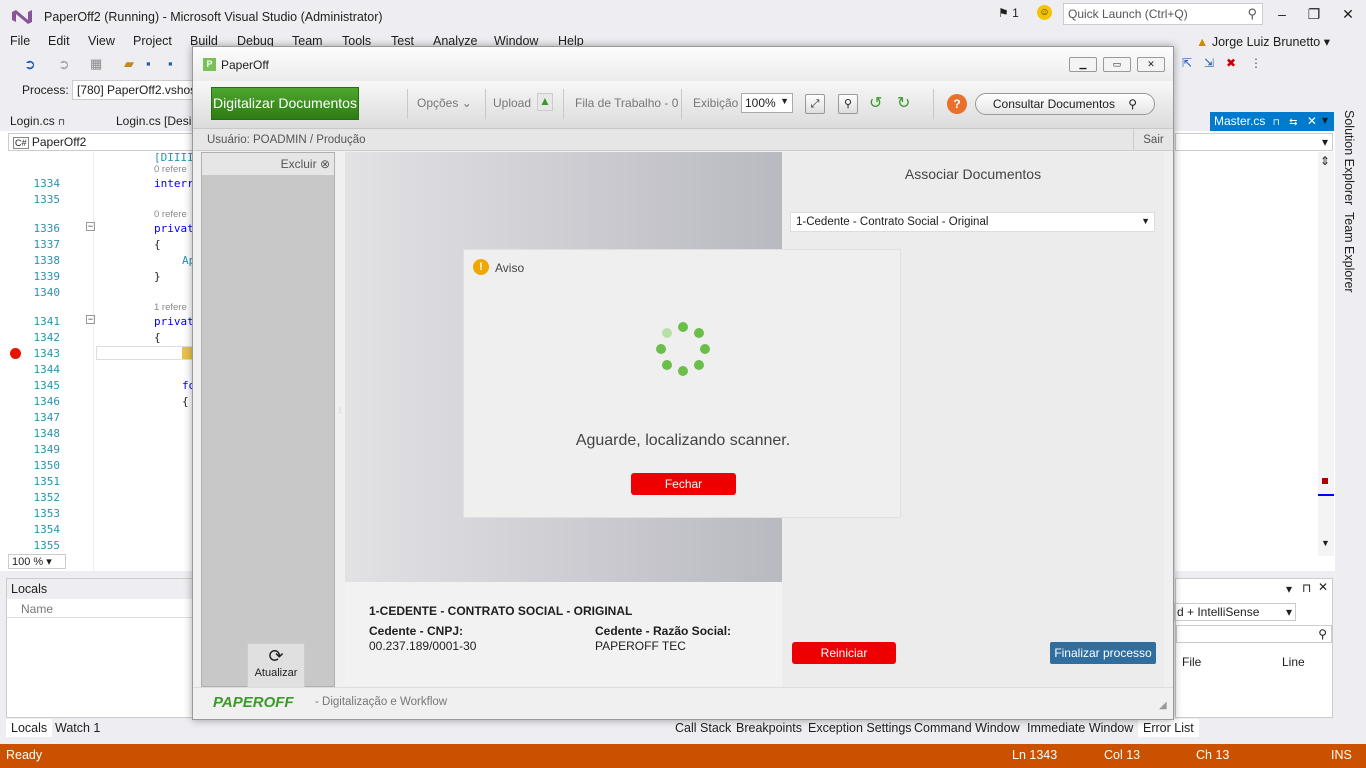 This screenshot has width=1366, height=768. What do you see at coordinates (1314, 14) in the screenshot?
I see `restore-button: ❐` at bounding box center [1314, 14].